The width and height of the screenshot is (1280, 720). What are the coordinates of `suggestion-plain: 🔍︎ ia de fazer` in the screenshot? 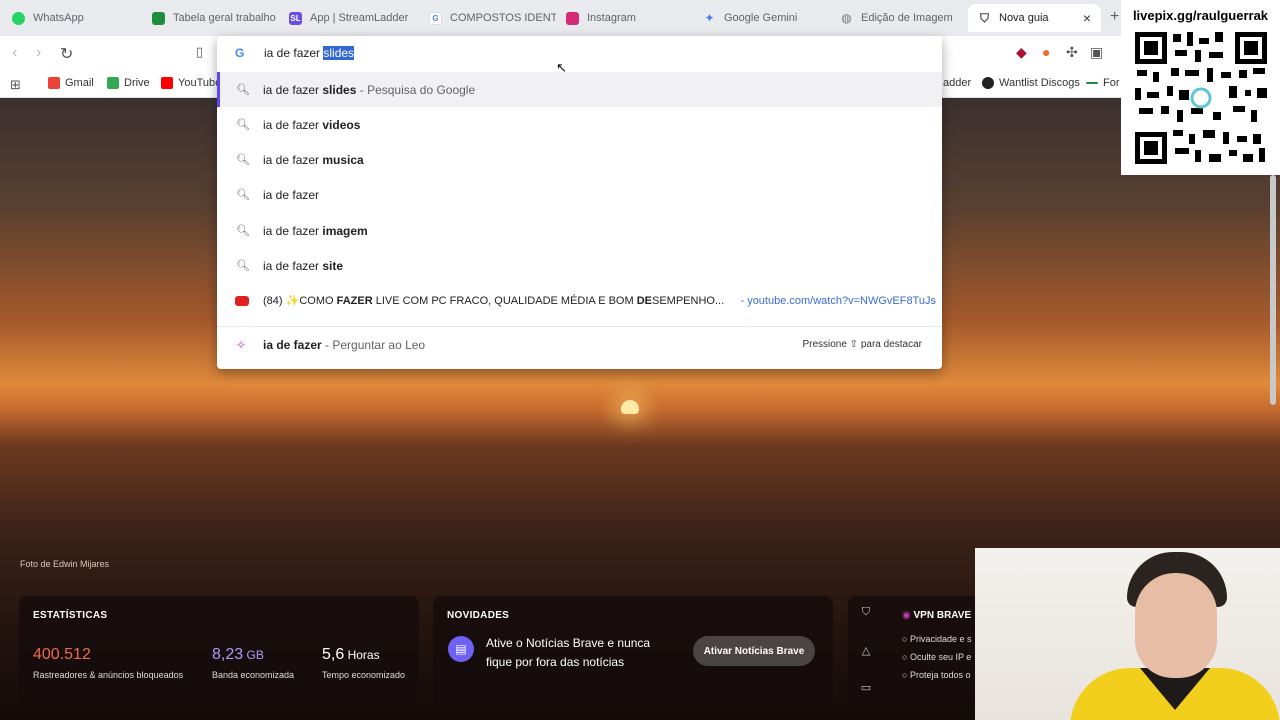 It's located at (579, 194).